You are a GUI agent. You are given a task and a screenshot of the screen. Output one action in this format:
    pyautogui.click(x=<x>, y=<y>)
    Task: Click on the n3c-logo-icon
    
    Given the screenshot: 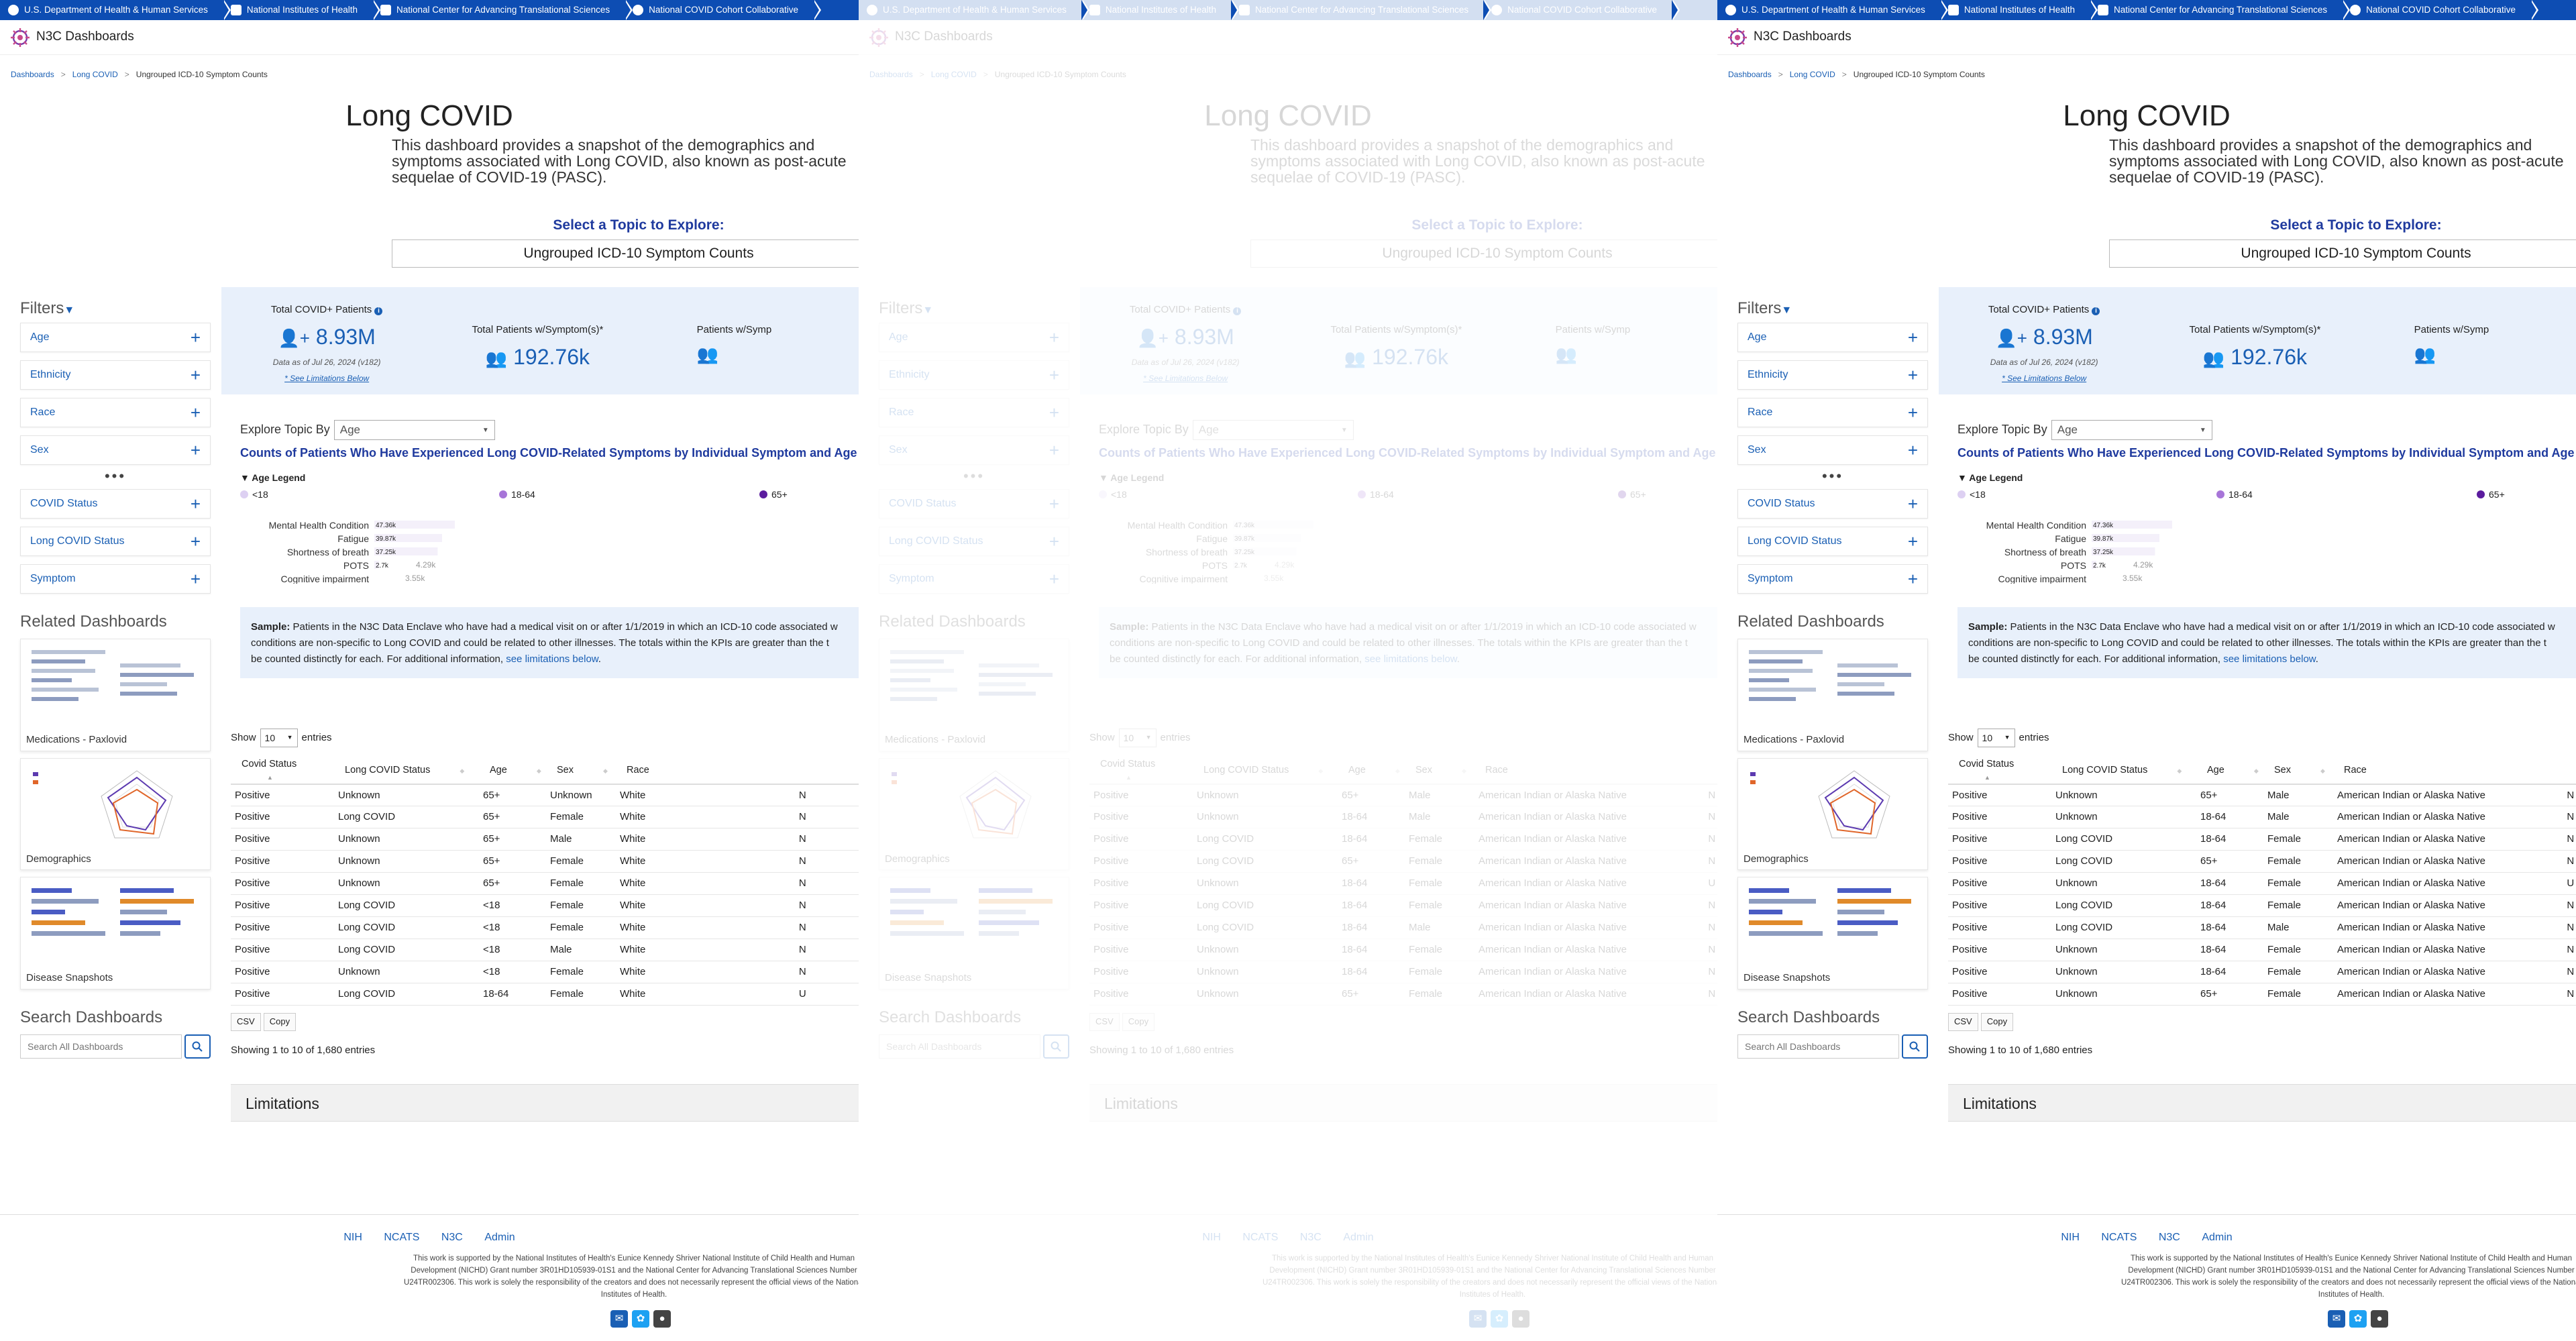 What is the action you would take?
    pyautogui.click(x=879, y=37)
    